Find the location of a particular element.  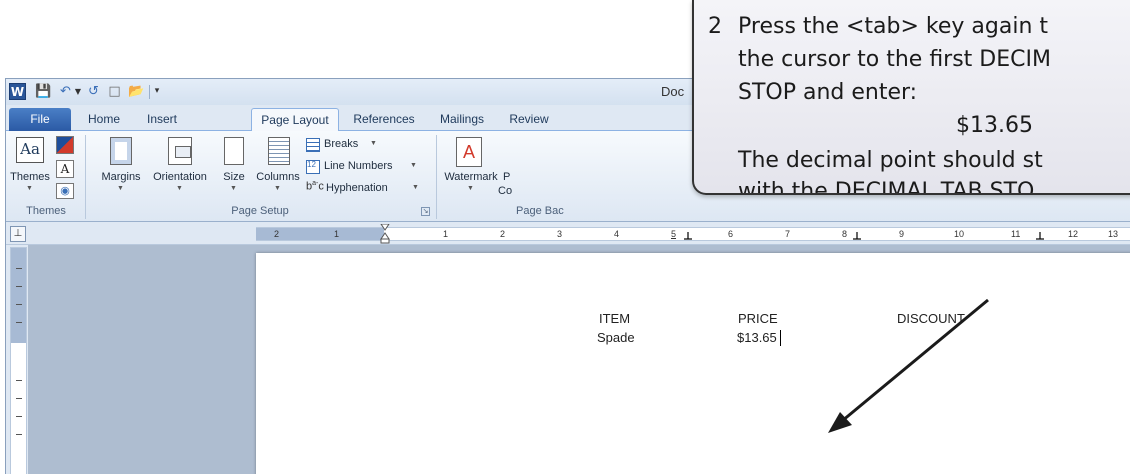

size-caret-icon: ▼ is located at coordinates (233, 188).